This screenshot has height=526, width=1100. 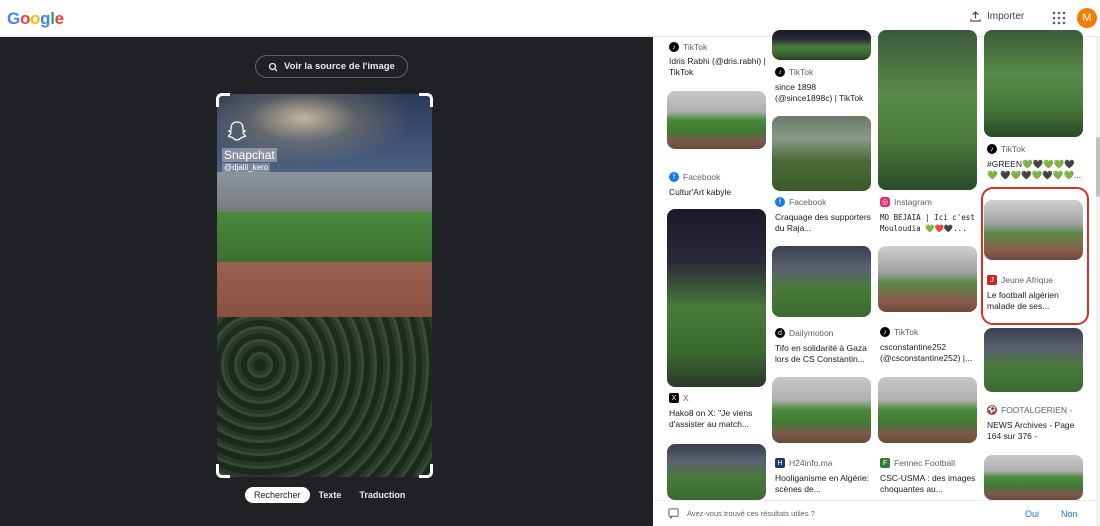 What do you see at coordinates (824, 93) in the screenshot?
I see `result-title: since 1898 (@since1898c) | TikTok` at bounding box center [824, 93].